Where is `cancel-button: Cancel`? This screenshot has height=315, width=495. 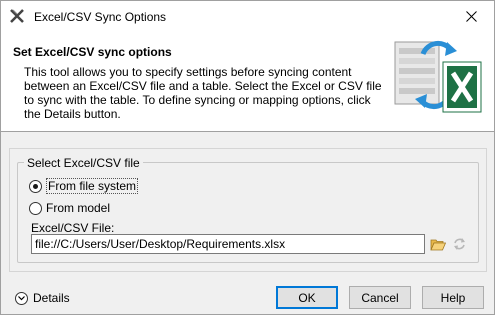
cancel-button: Cancel is located at coordinates (380, 297).